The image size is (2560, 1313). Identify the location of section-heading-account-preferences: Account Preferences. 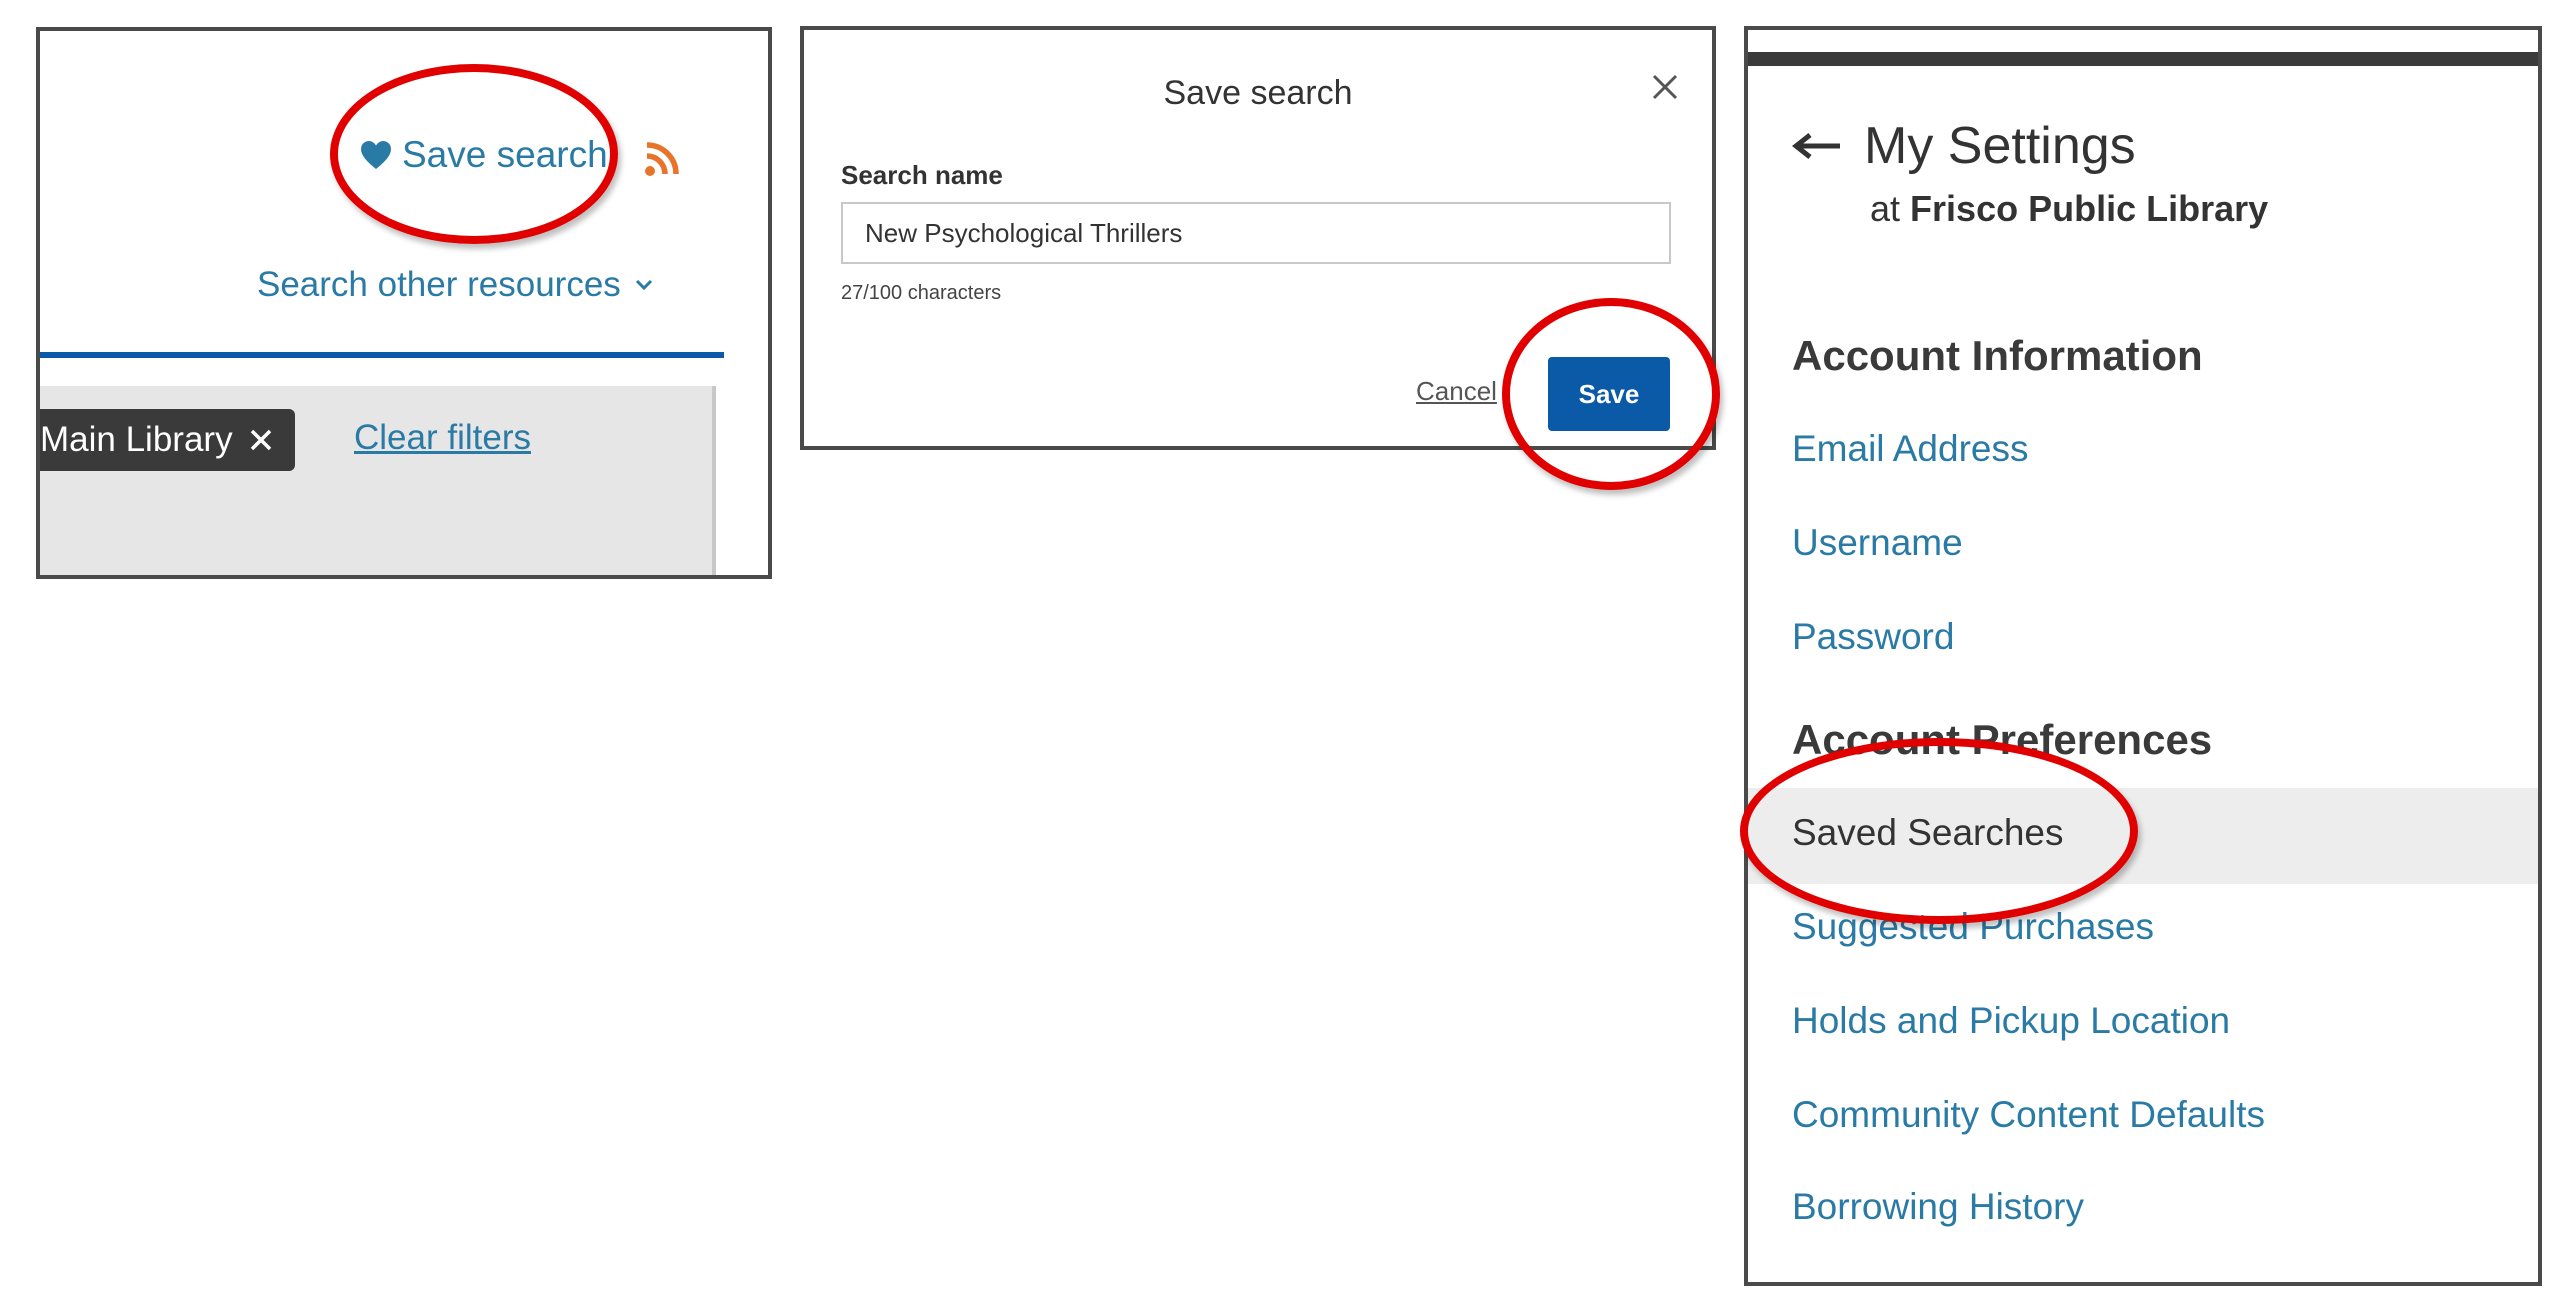
(2002, 739).